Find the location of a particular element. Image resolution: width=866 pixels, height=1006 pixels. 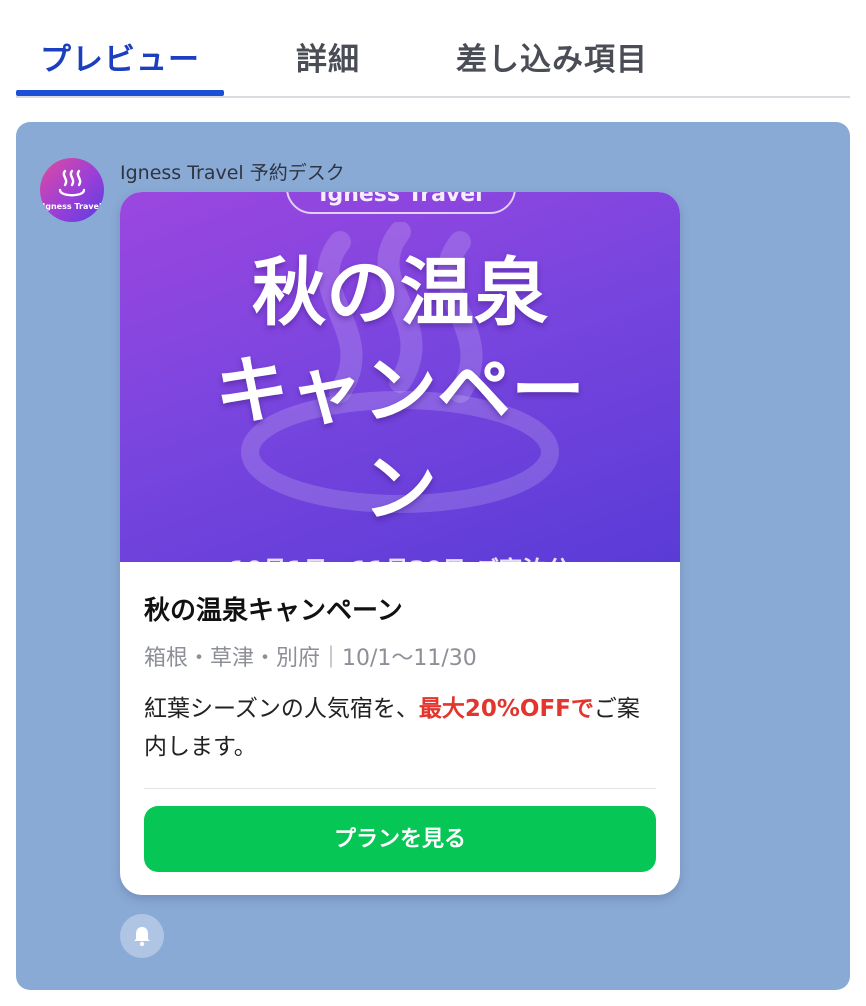

hero-logo-badge: Igness Travel is located at coordinates (401, 203).